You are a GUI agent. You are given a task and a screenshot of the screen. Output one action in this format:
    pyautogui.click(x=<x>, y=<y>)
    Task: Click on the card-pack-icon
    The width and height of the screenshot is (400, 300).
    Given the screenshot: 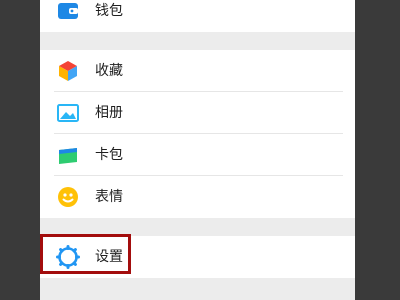 What is the action you would take?
    pyautogui.click(x=68, y=155)
    